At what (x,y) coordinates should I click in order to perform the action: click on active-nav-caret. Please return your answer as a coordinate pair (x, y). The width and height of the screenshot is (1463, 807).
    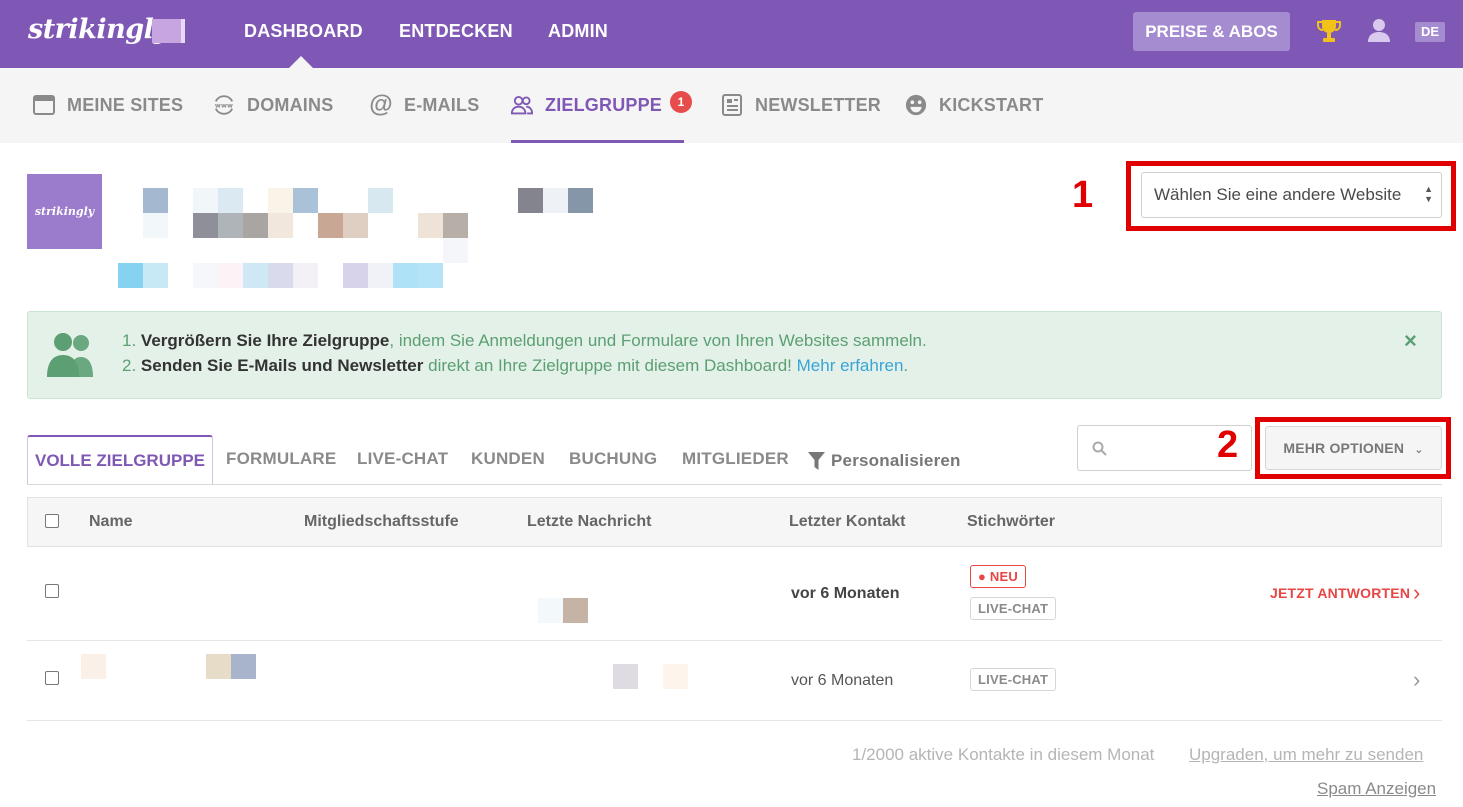
    Looking at the image, I should click on (301, 62).